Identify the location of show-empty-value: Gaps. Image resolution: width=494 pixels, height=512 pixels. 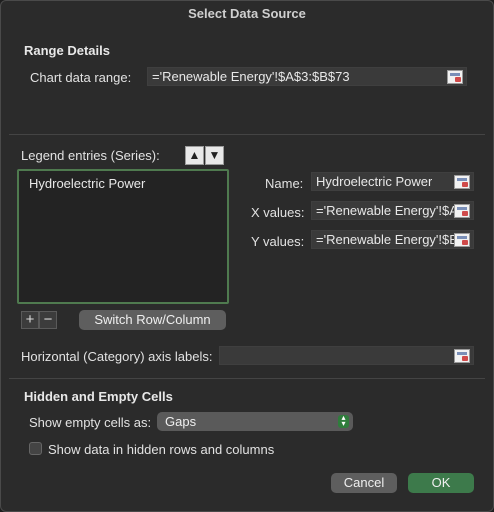
(181, 421).